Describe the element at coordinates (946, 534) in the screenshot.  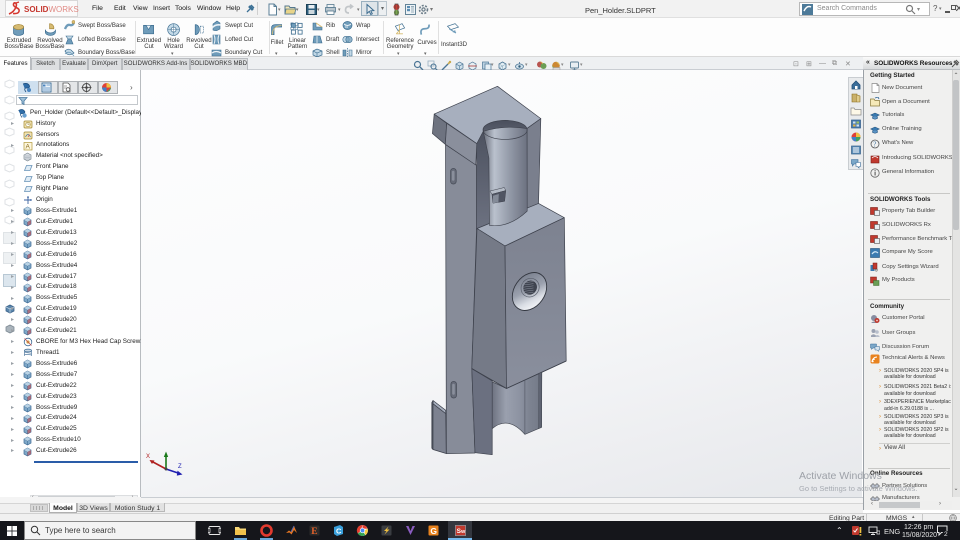
I see `svg-text: 2` at that location.